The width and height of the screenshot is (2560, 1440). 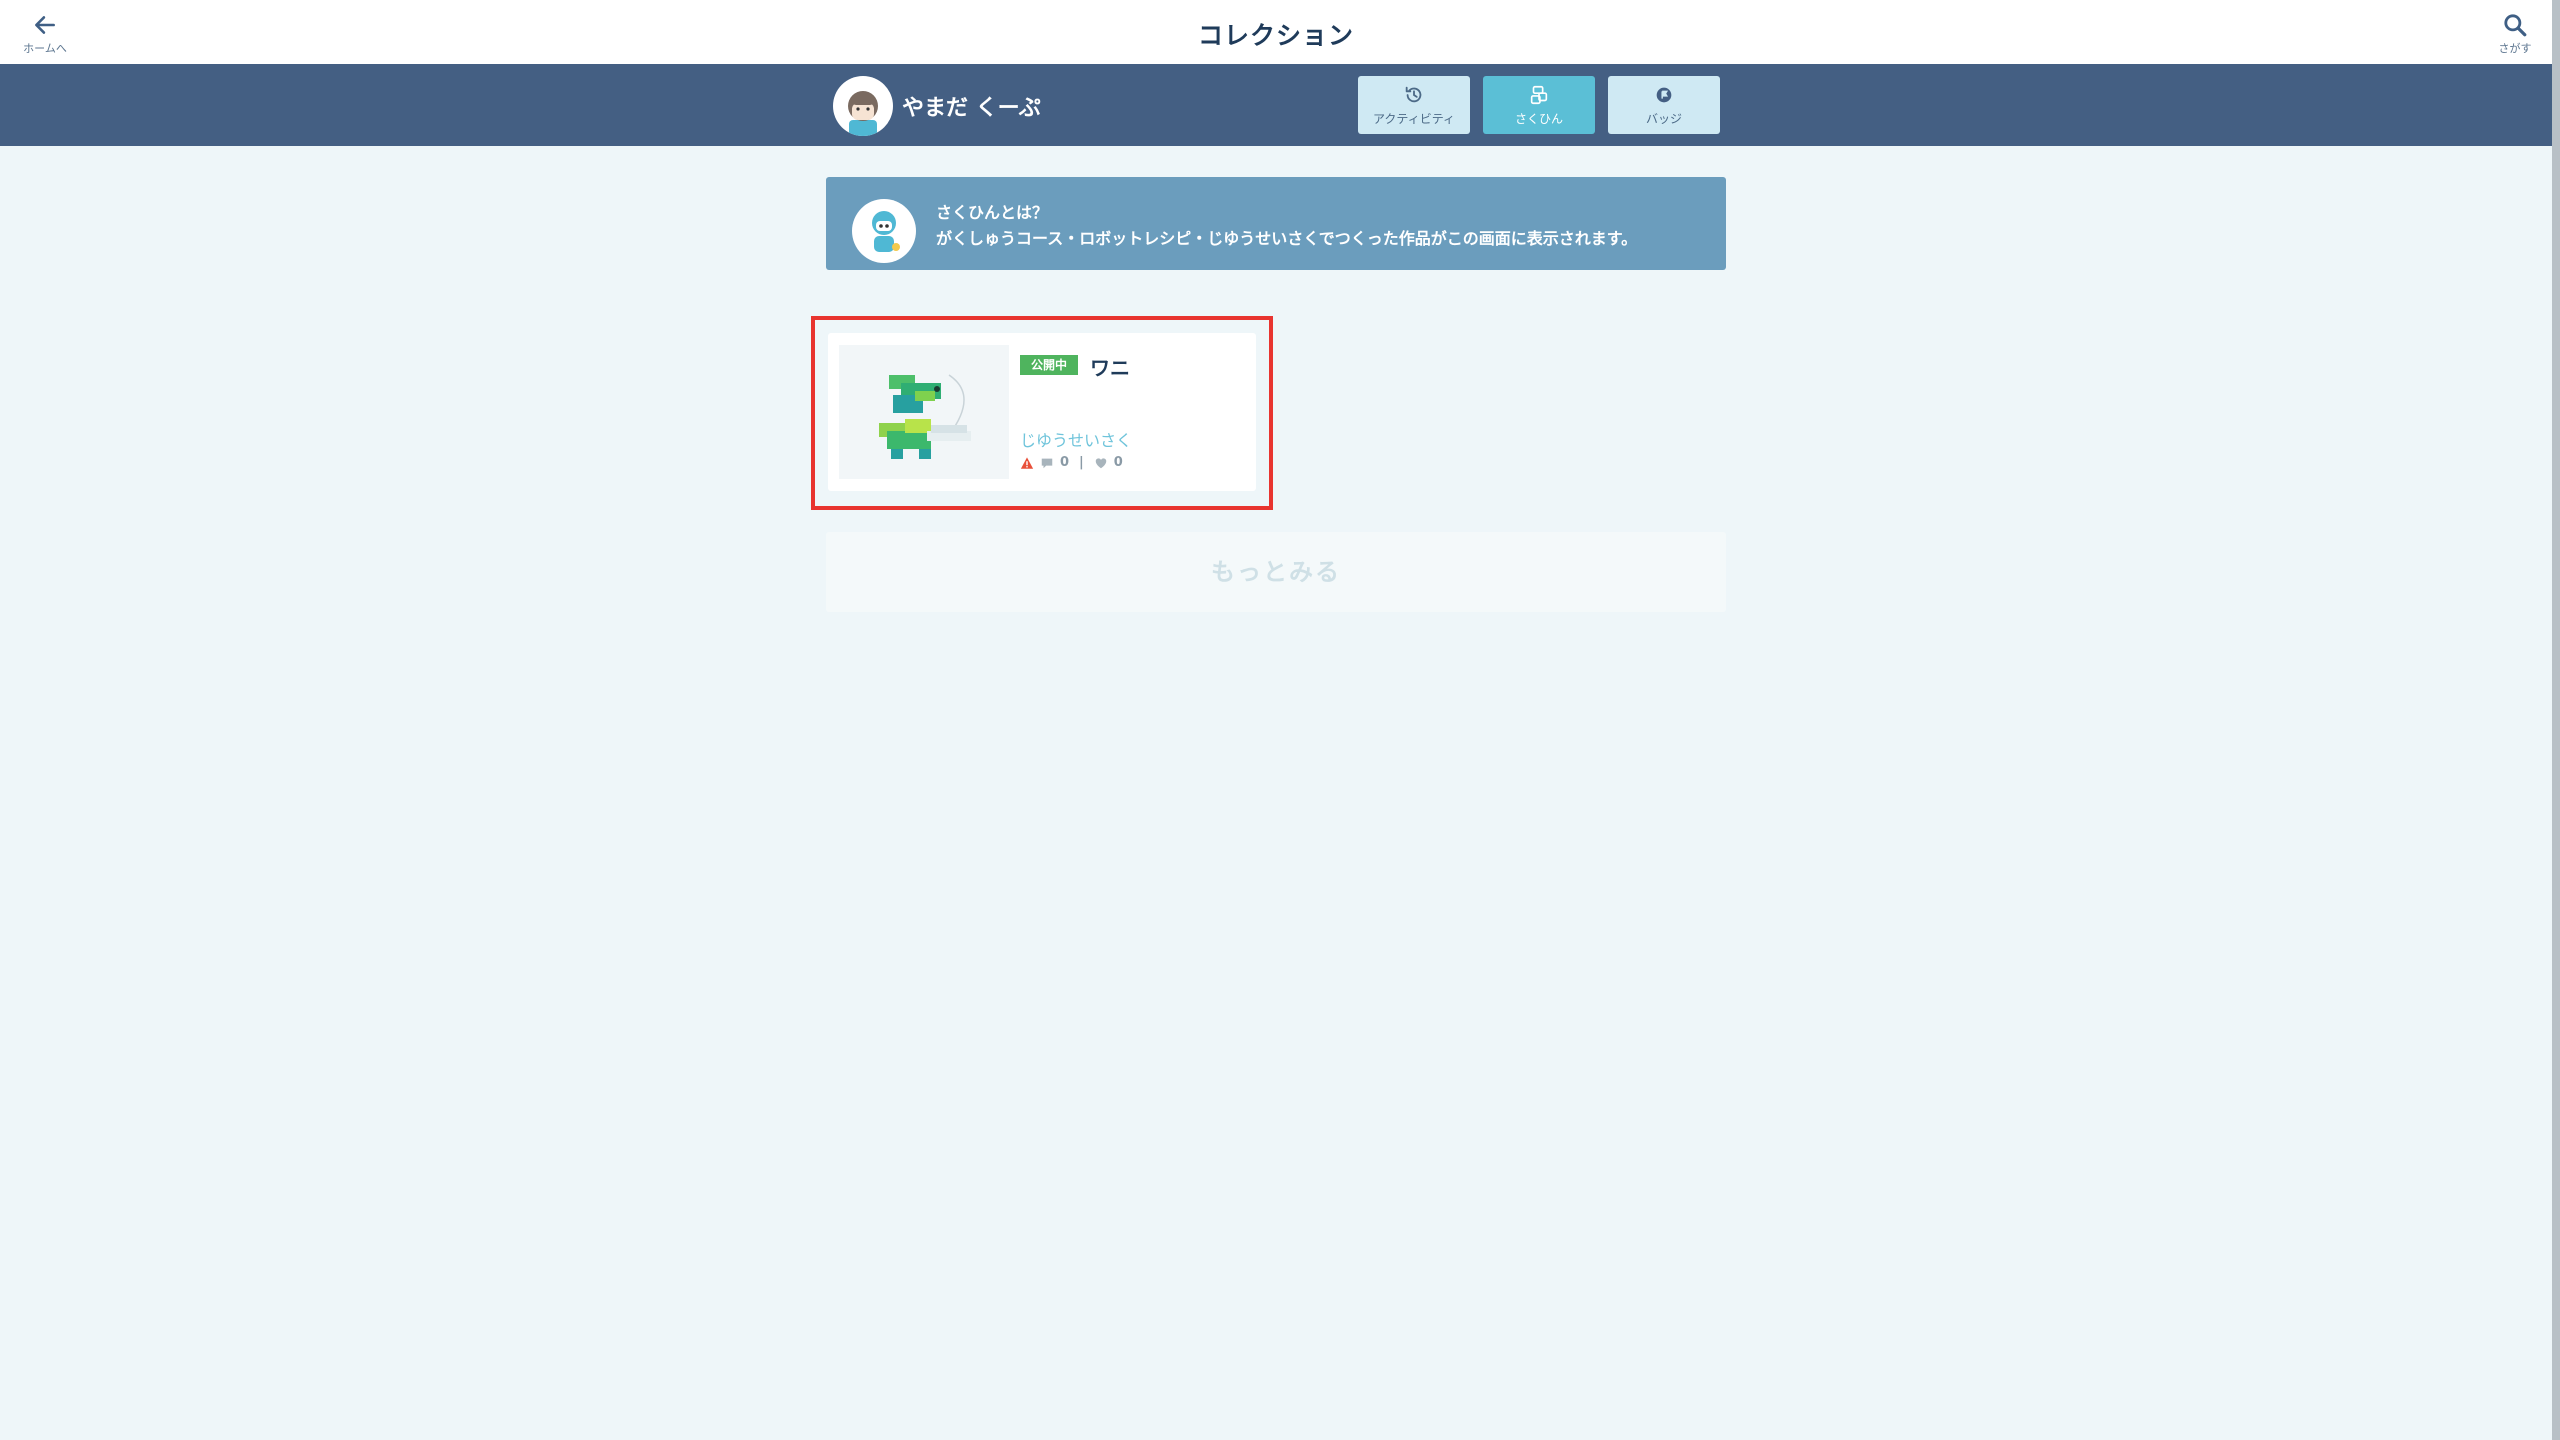 I want to click on warning-icon, so click(x=1027, y=462).